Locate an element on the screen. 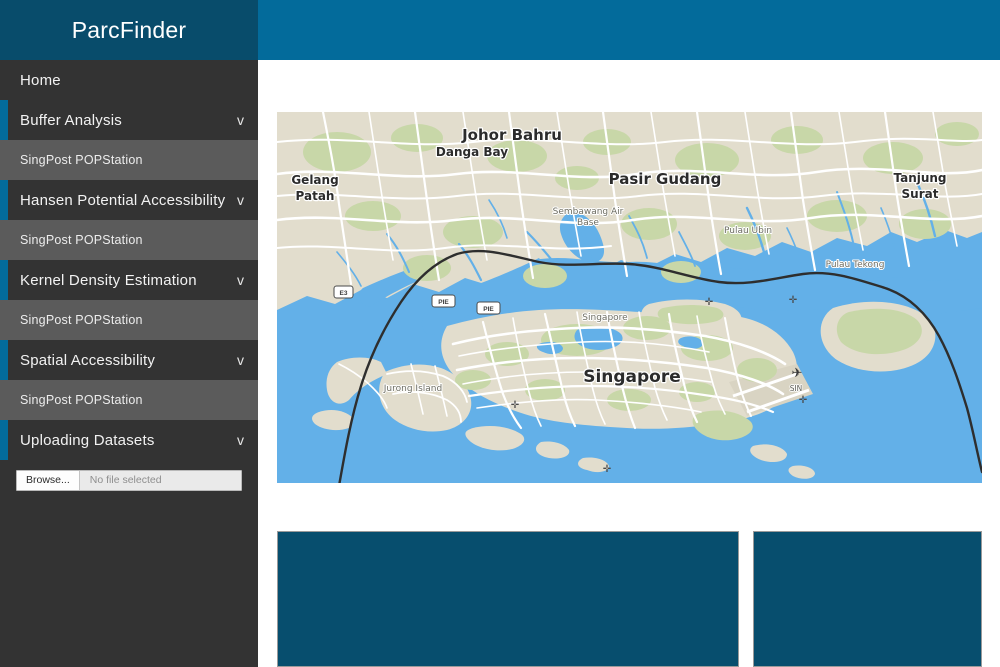 This screenshot has width=1000, height=667. sidebar-item-kernel-density-estimation: Kernel Density Estimation v is located at coordinates (129, 280).